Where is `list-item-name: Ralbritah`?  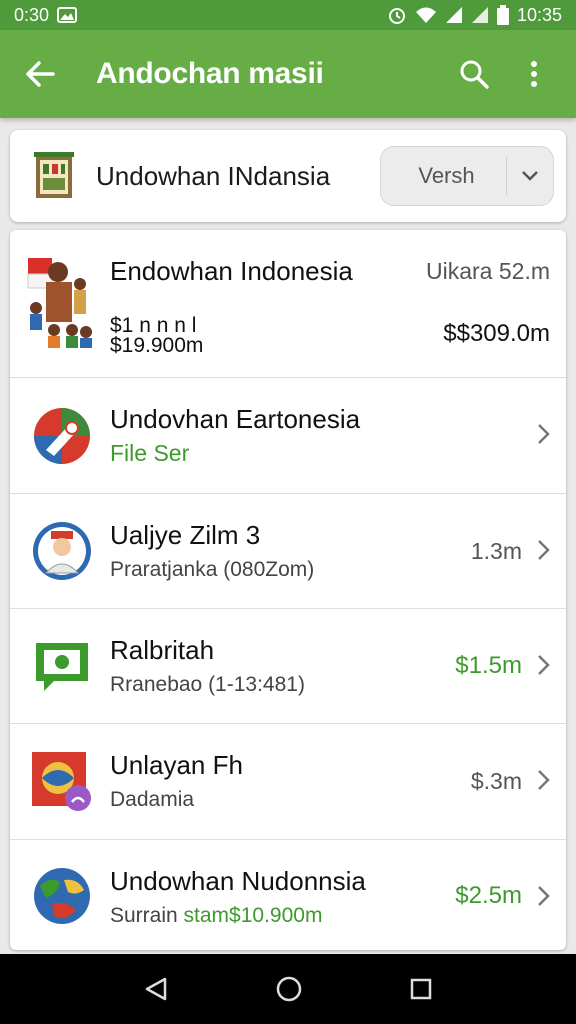 list-item-name: Ralbritah is located at coordinates (162, 650).